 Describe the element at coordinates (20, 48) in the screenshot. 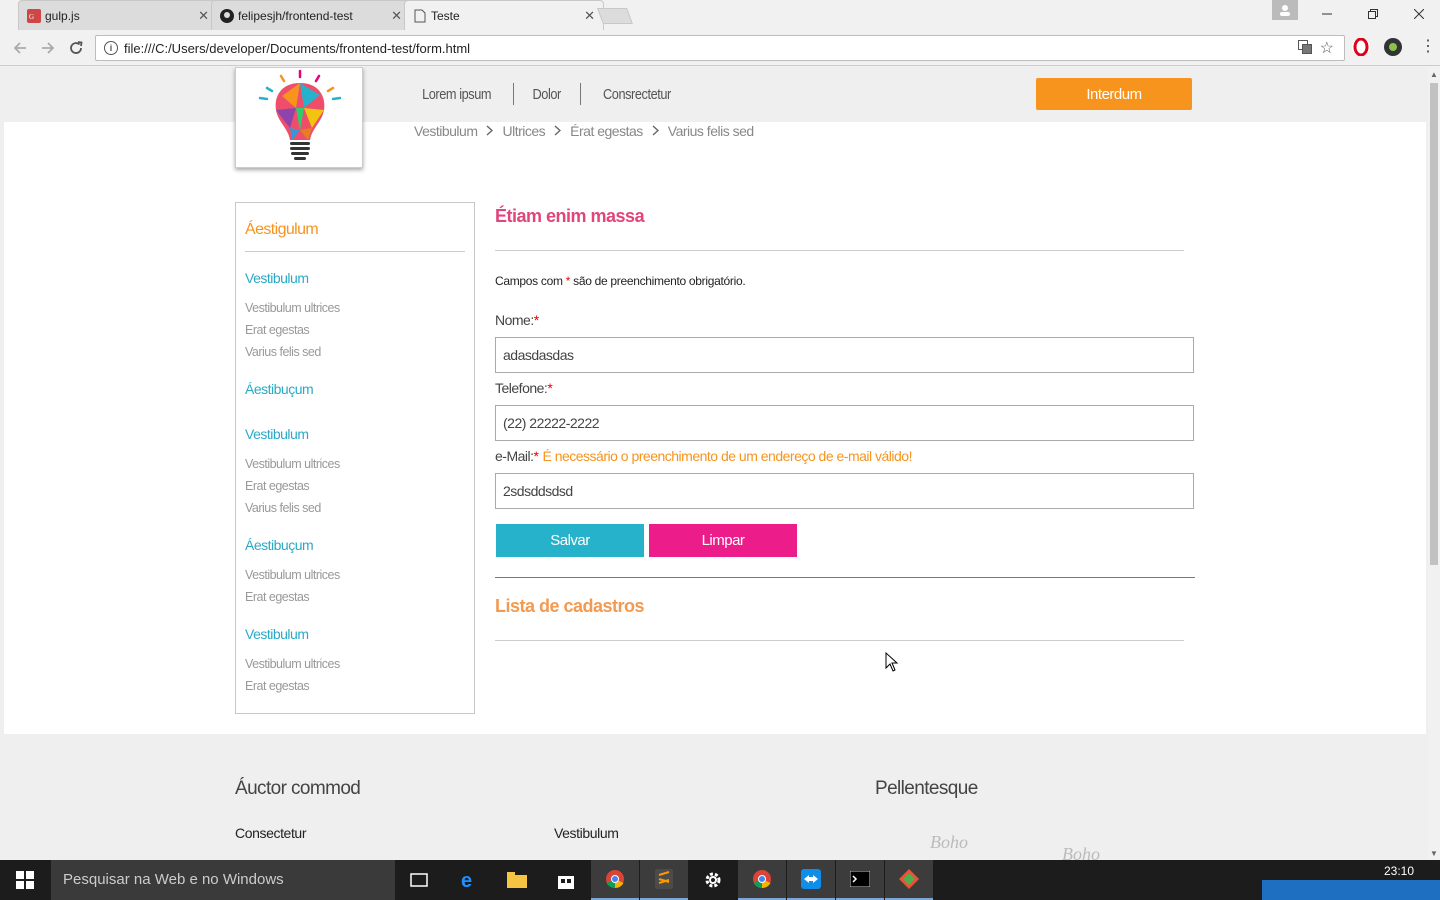

I see `back-icon` at that location.